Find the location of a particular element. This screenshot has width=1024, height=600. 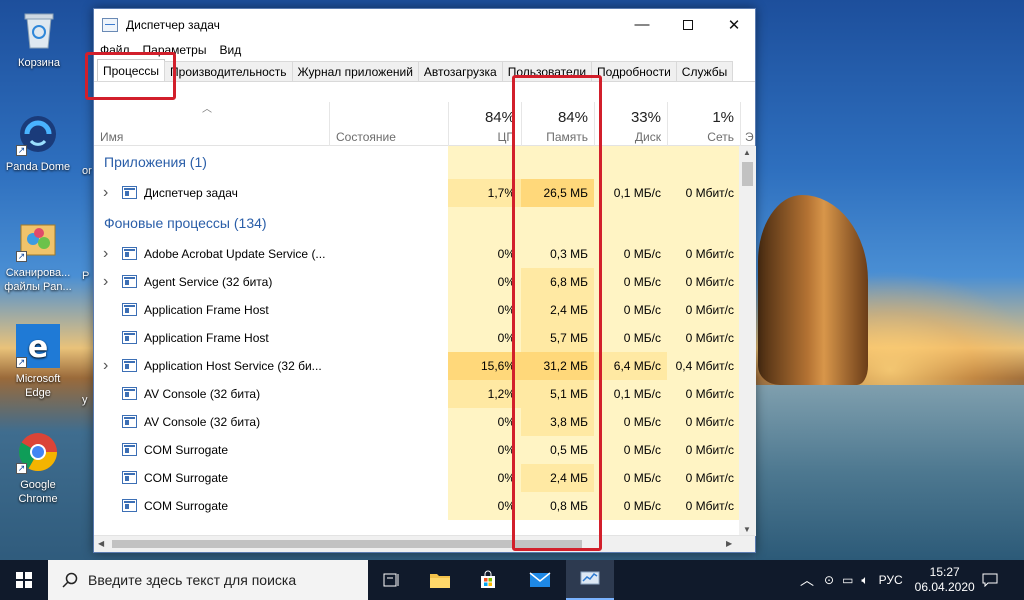

scroll-left-icon: ◀ is located at coordinates (101, 543).